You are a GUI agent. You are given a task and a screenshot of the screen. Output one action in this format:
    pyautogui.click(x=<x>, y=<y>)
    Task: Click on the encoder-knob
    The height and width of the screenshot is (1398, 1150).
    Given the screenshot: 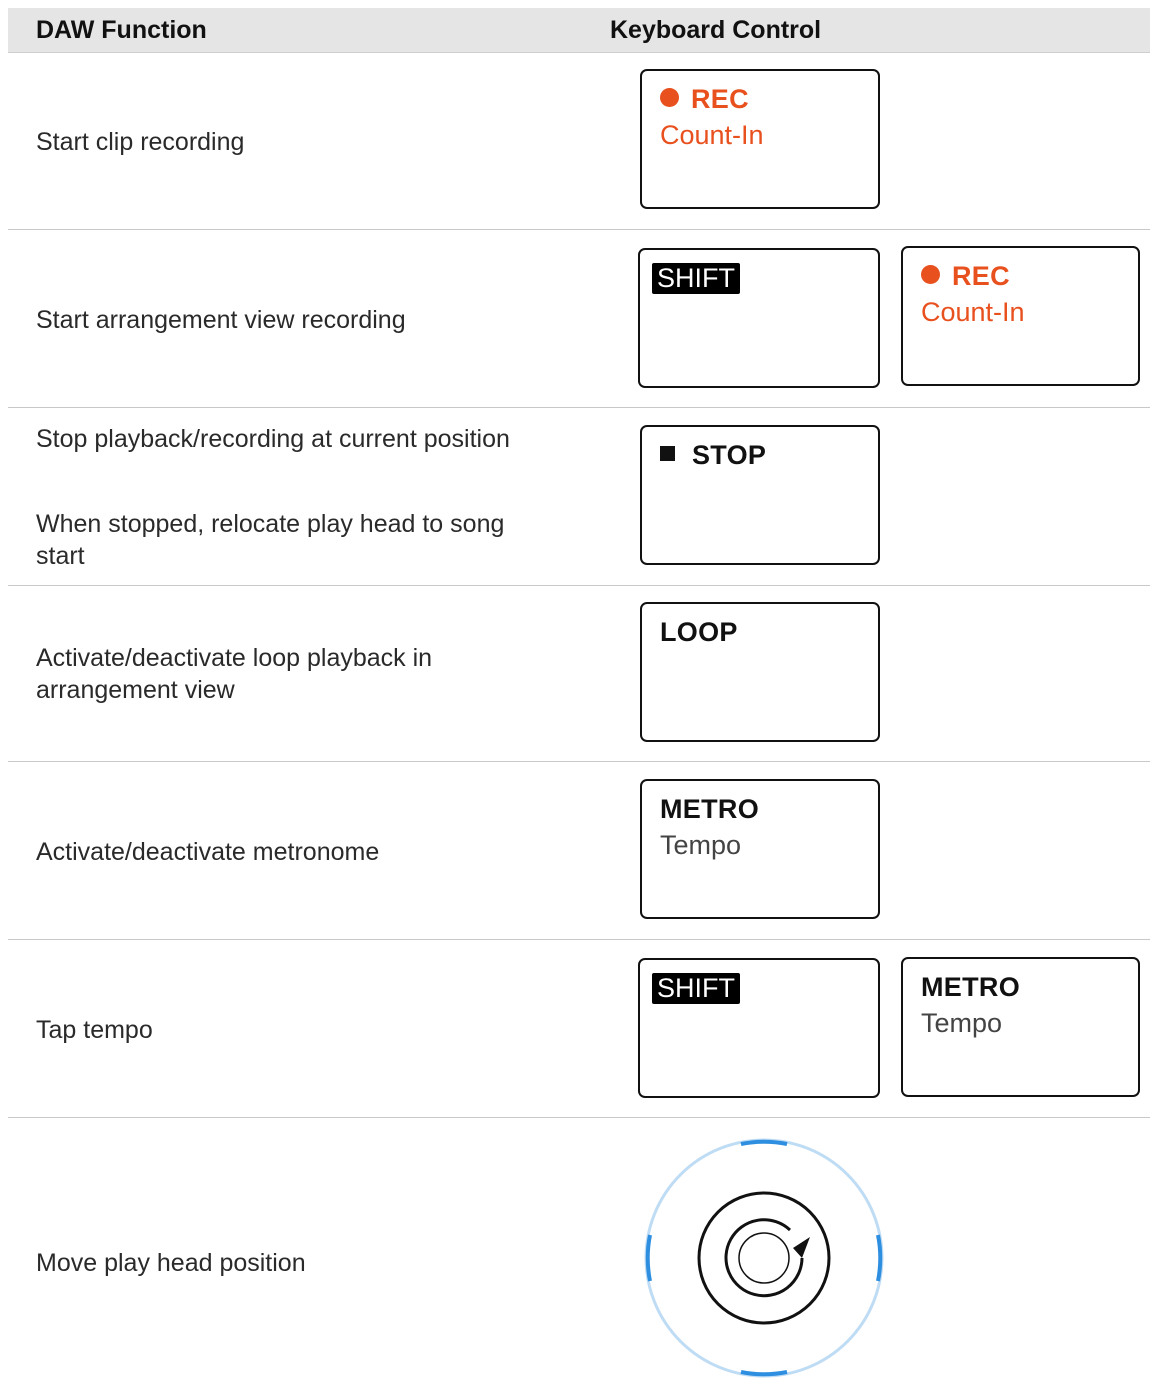 What is the action you would take?
    pyautogui.click(x=764, y=1258)
    